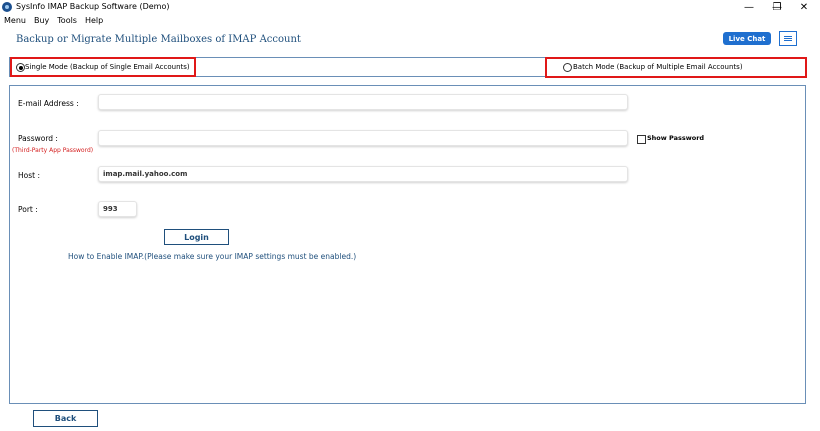 Image resolution: width=820 pixels, height=431 pixels. I want to click on single-mode-radio, so click(20, 67).